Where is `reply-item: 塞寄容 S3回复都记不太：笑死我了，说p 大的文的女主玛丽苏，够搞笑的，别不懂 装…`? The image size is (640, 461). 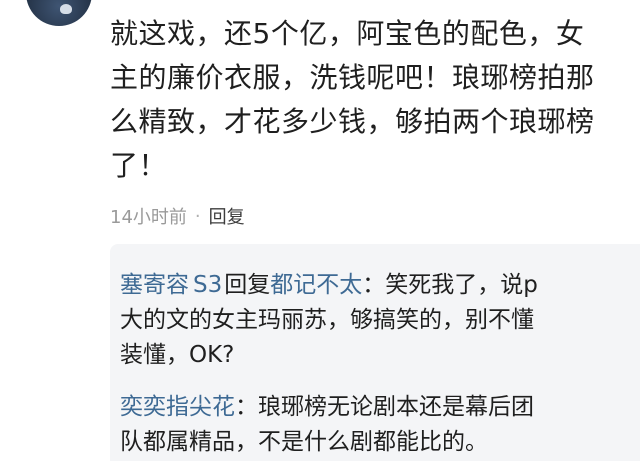
reply-item: 塞寄容 S3回复都记不太：笑死我了，说p 大的文的女主玛丽苏，够搞笑的，别不懂 装… is located at coordinates (329, 320).